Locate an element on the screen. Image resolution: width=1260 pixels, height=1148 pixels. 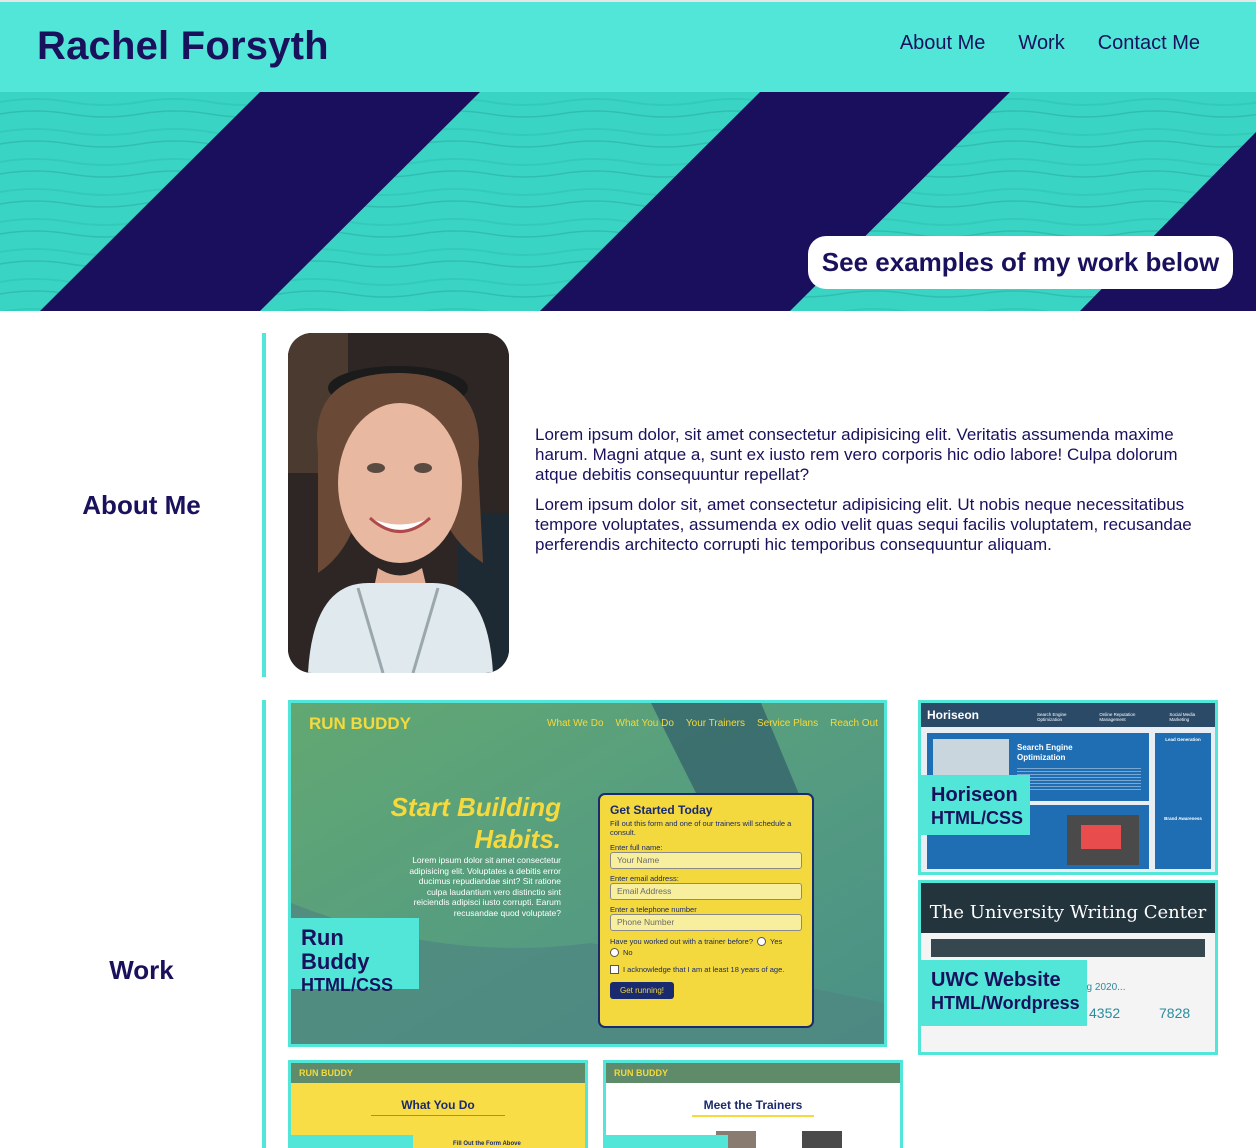
run-buddy-nav-item: What We Do is located at coordinates (575, 723).